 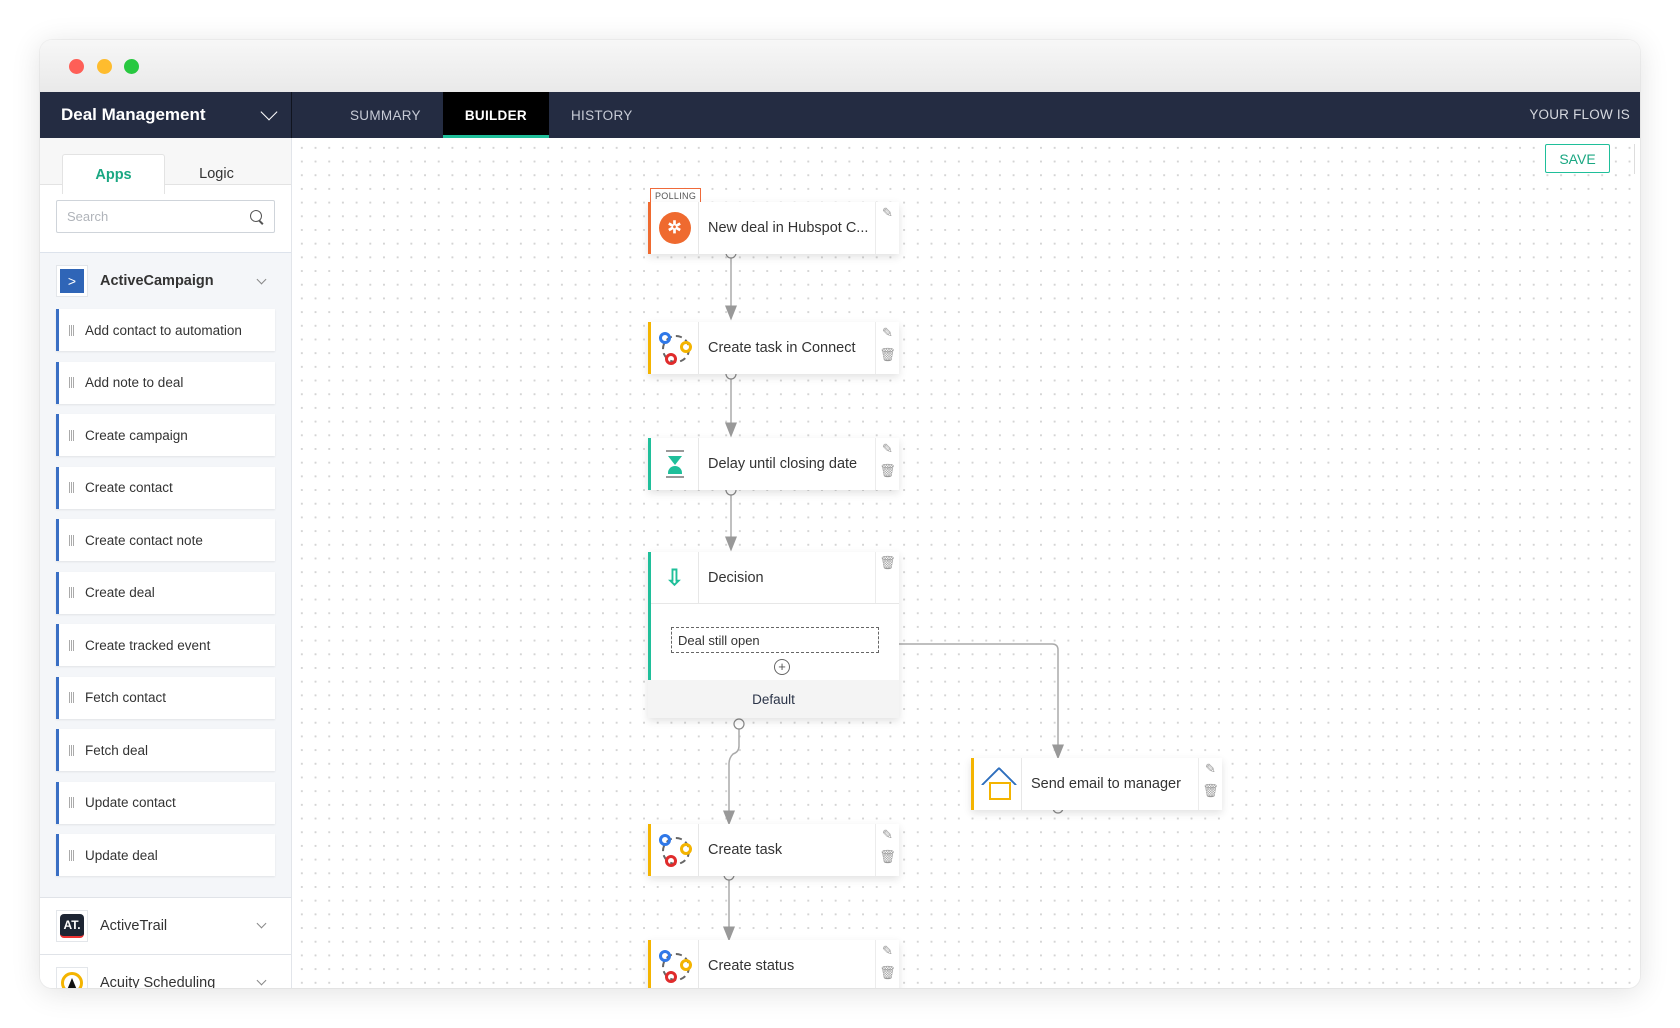 I want to click on app-group-activetrail: AT. ActiveTrail, so click(x=165, y=925).